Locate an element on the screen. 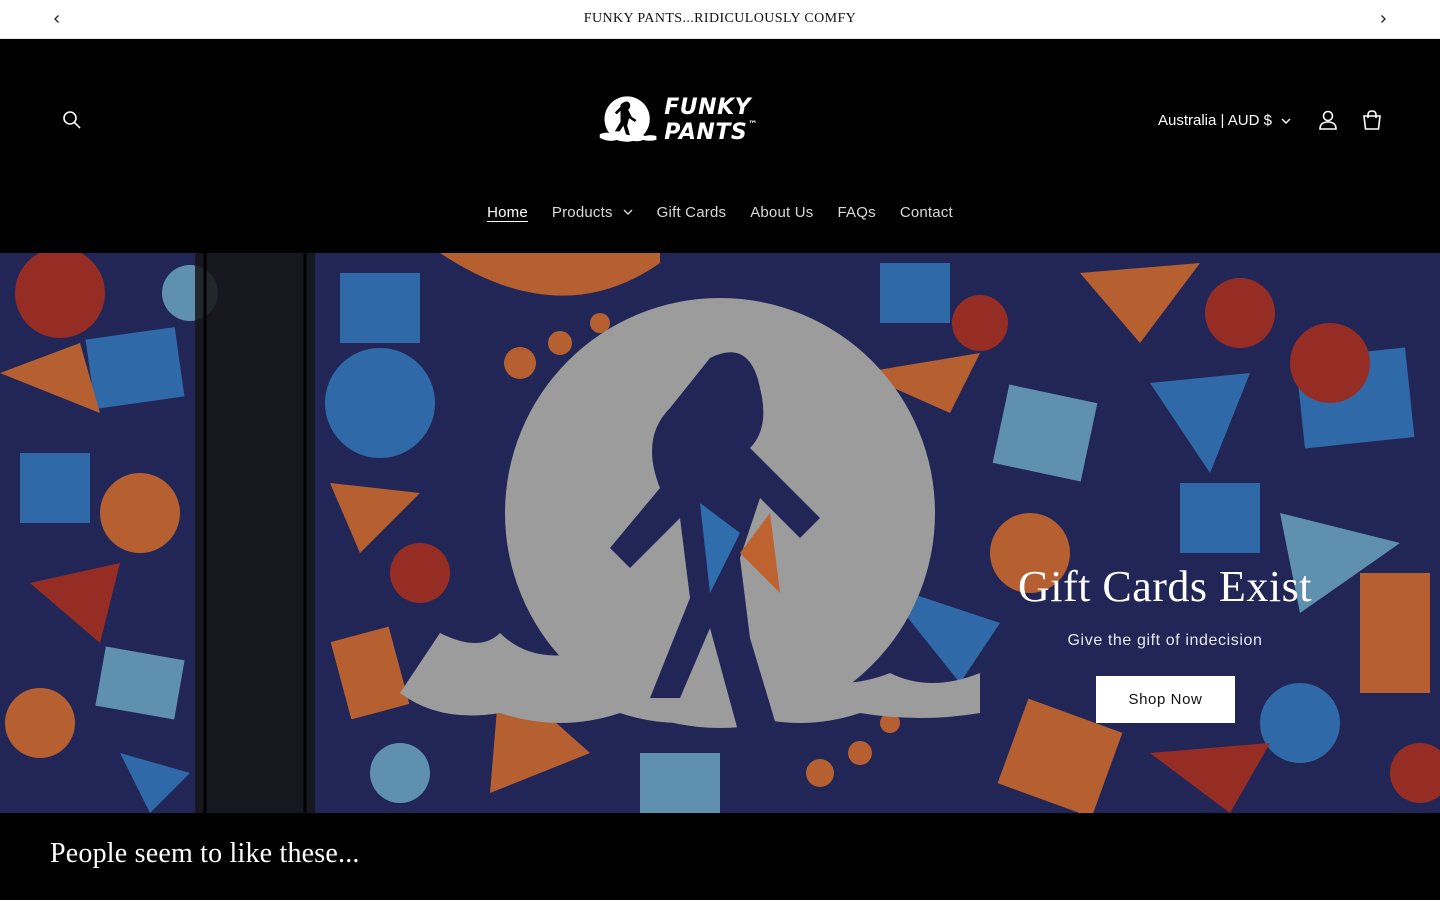 The width and height of the screenshot is (1440, 900). country-currency-selector: Australia | AUD $ is located at coordinates (1224, 120).